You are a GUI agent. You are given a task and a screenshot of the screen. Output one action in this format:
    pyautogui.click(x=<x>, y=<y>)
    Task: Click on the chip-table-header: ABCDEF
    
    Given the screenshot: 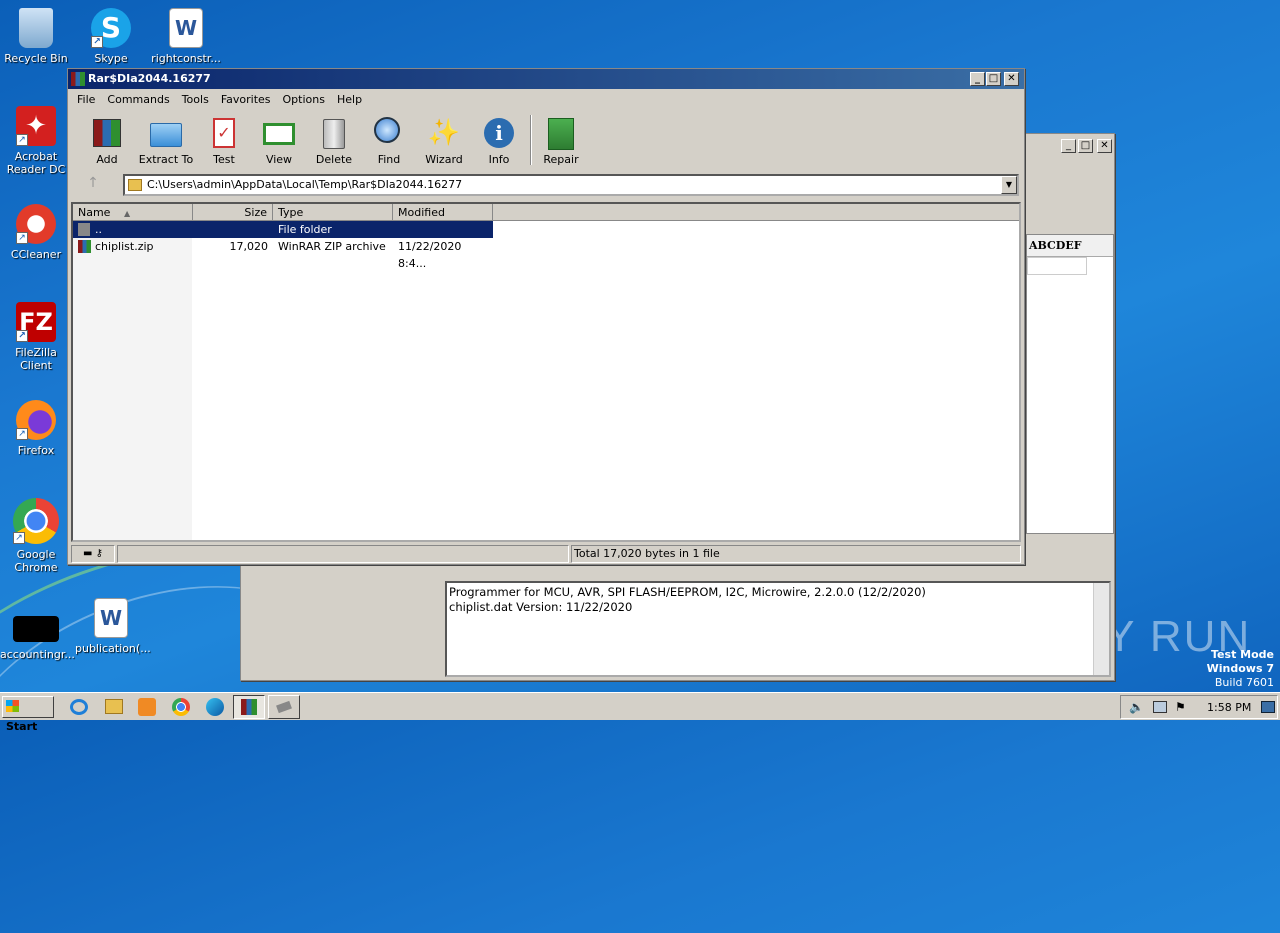 What is the action you would take?
    pyautogui.click(x=1070, y=246)
    